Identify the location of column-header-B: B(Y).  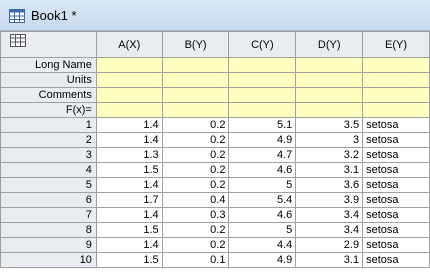
(195, 44).